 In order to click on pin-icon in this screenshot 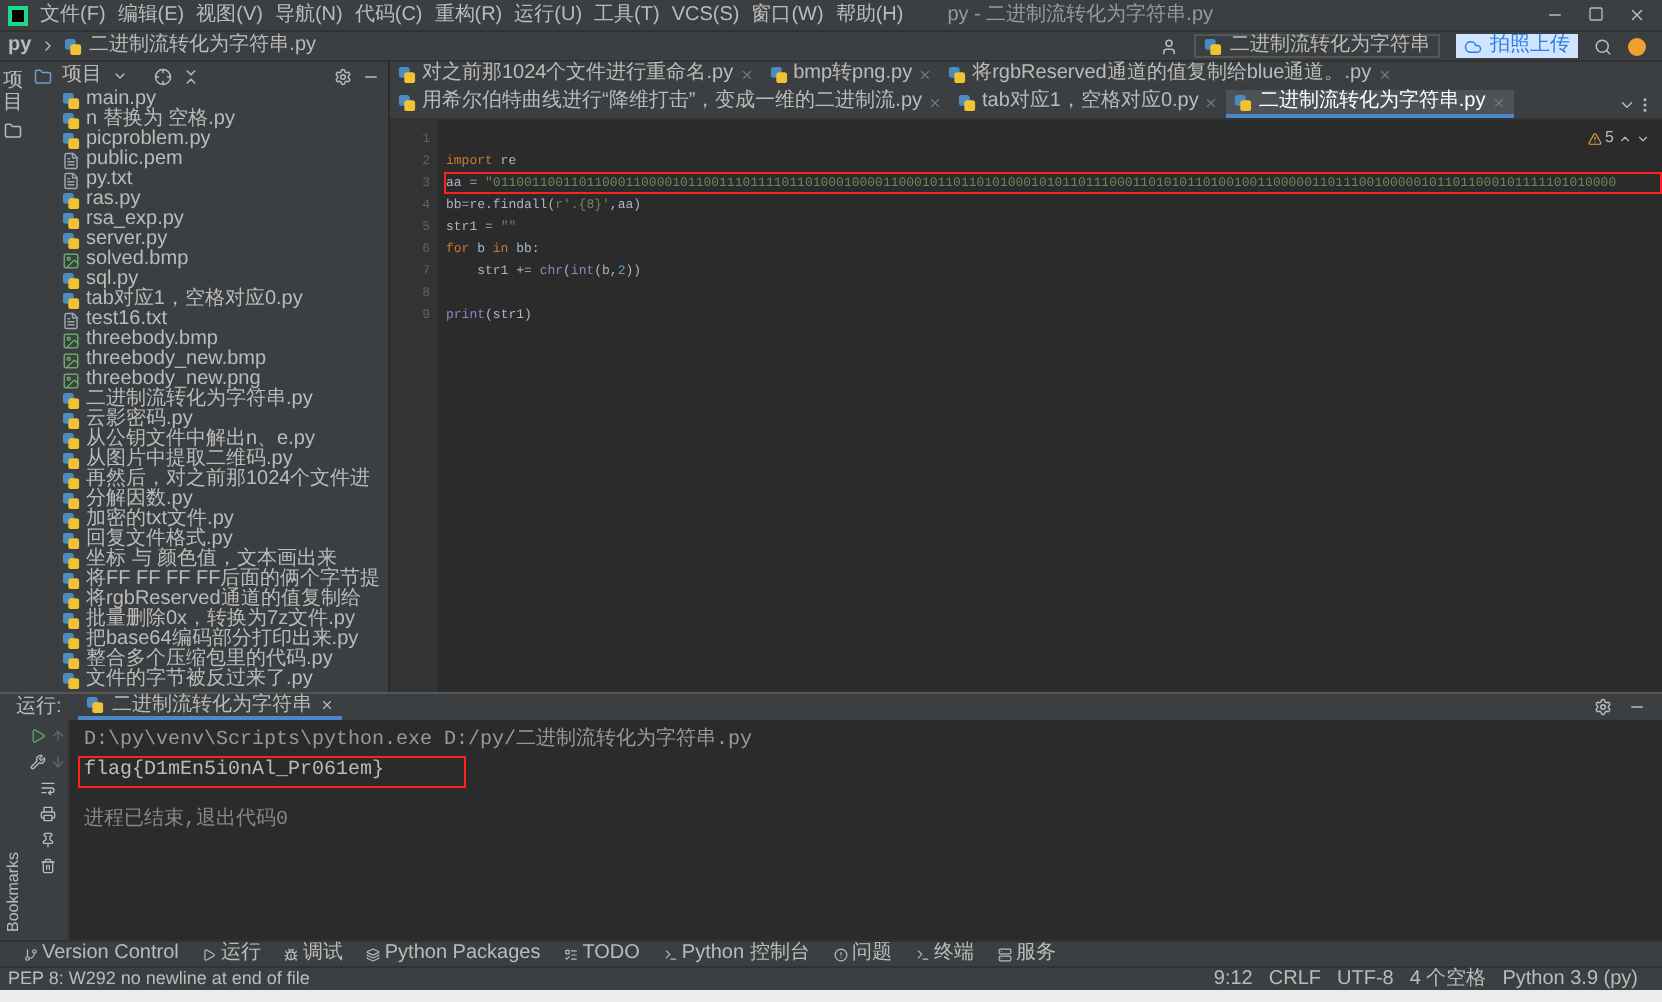, I will do `click(47, 840)`.